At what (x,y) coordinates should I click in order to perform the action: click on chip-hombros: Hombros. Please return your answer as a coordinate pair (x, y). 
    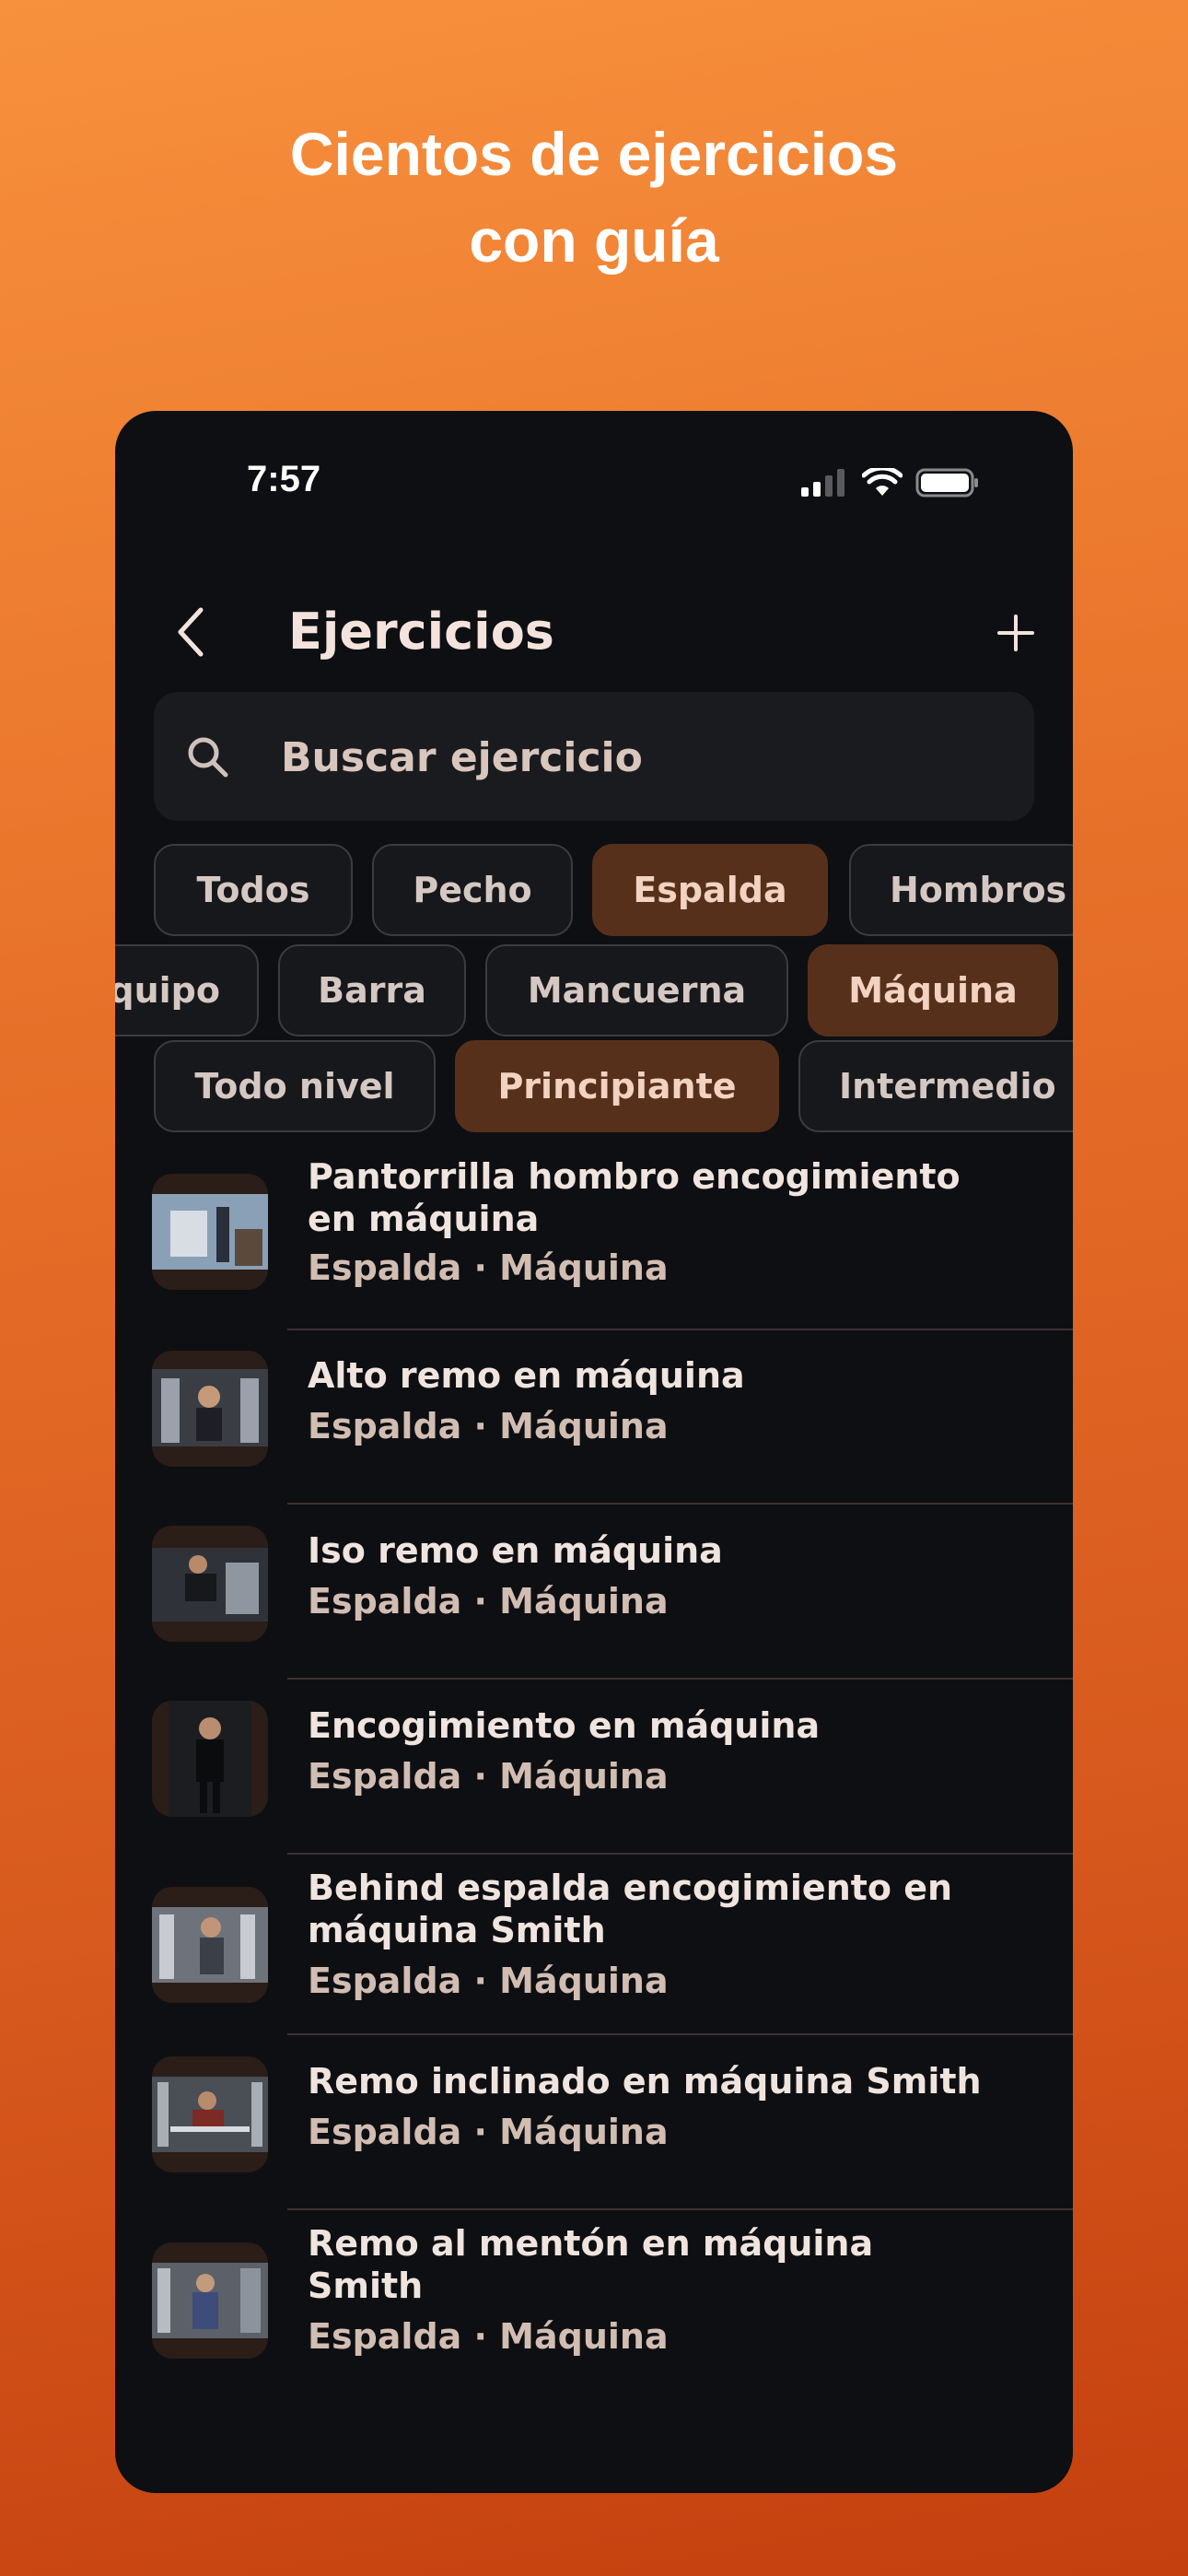
    Looking at the image, I should click on (961, 890).